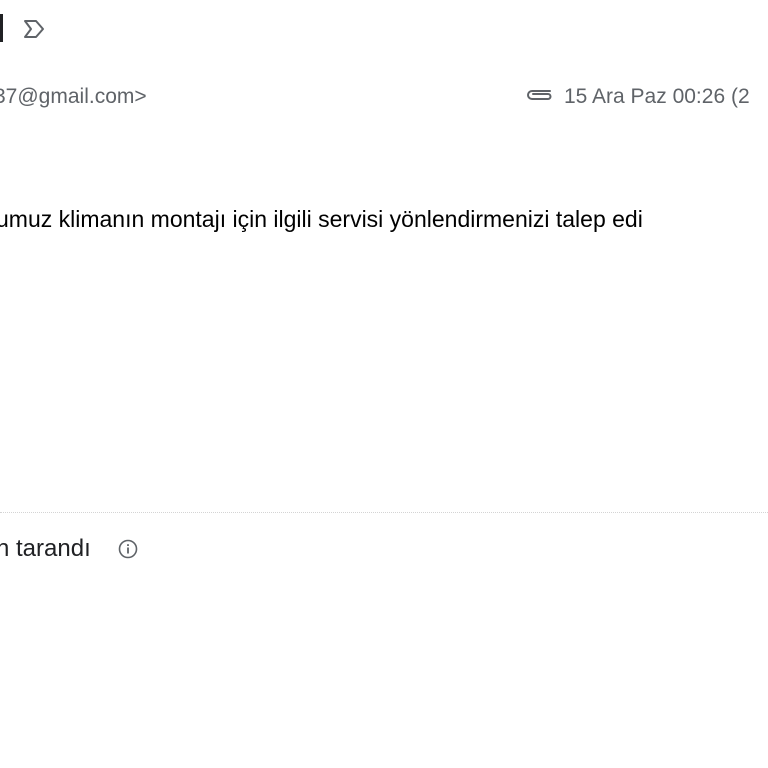  I want to click on section-divider, so click(384, 512).